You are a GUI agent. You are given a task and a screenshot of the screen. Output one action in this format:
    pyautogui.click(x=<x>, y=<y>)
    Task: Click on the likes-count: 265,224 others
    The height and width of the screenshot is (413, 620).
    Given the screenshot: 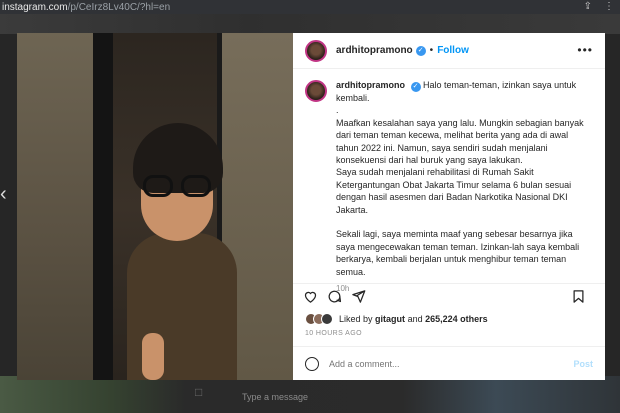 What is the action you would take?
    pyautogui.click(x=456, y=319)
    